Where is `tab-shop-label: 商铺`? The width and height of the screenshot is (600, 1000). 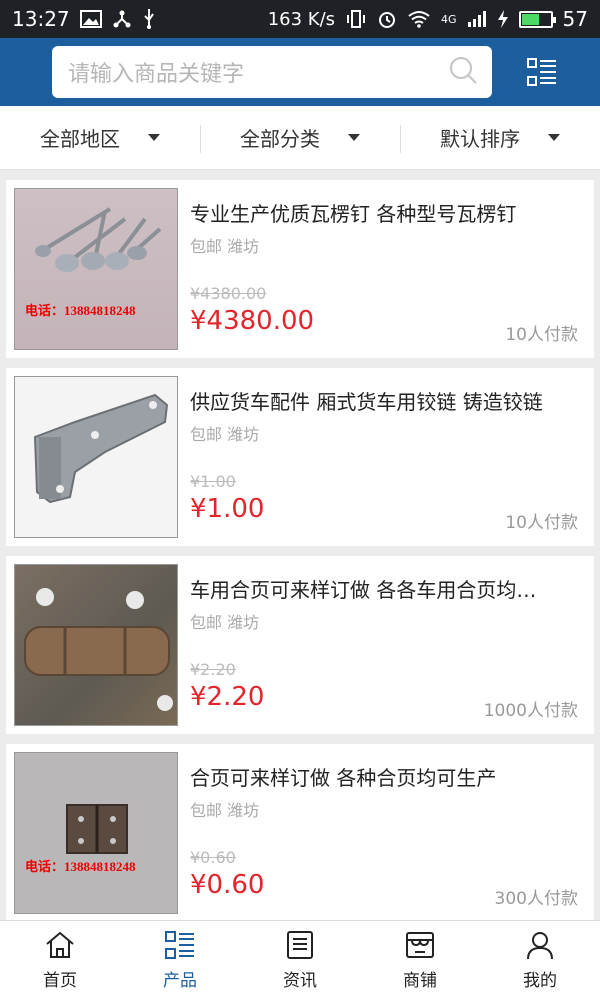
tab-shop-label: 商铺 is located at coordinates (420, 981).